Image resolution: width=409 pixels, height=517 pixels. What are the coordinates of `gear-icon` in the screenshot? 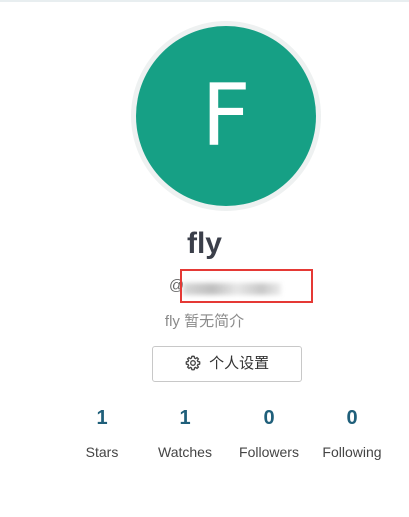 It's located at (193, 363).